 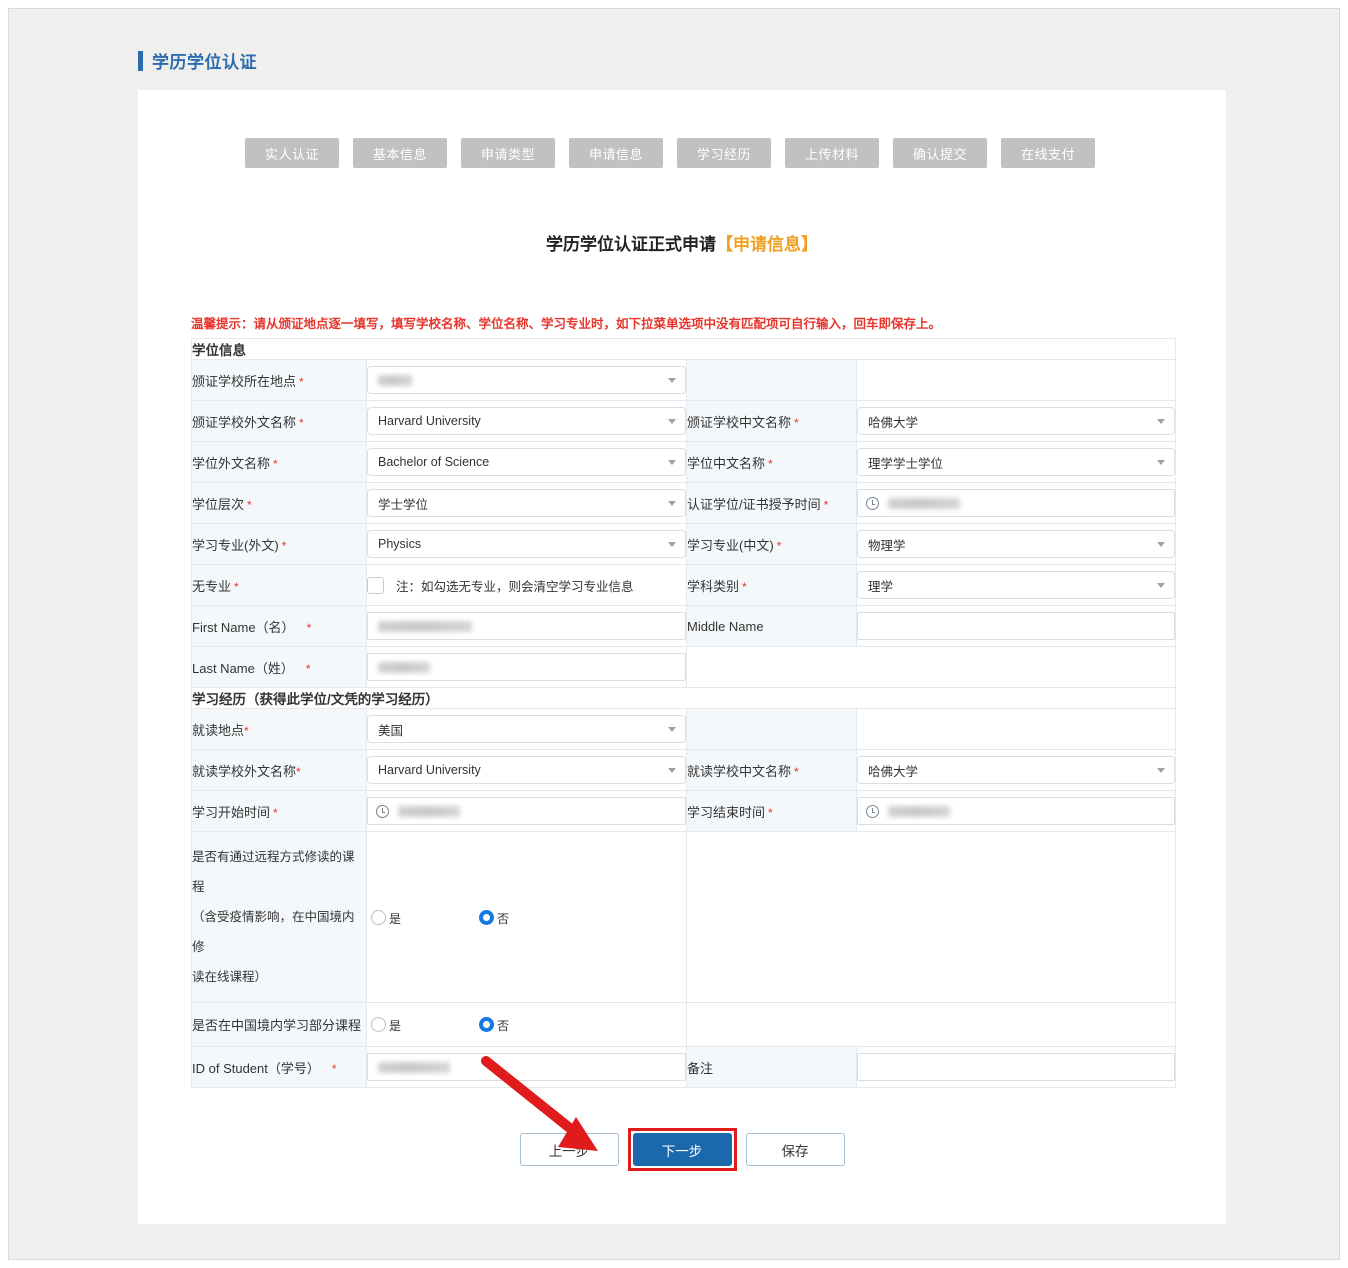 What do you see at coordinates (494, 917) in the screenshot?
I see `remote-radio-no: 否` at bounding box center [494, 917].